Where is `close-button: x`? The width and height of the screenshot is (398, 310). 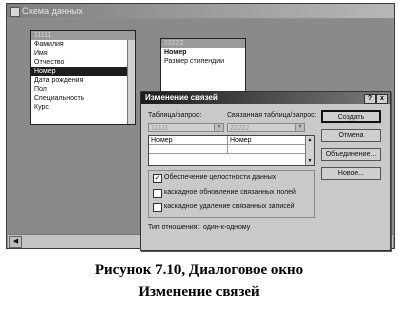 close-button: x is located at coordinates (382, 99).